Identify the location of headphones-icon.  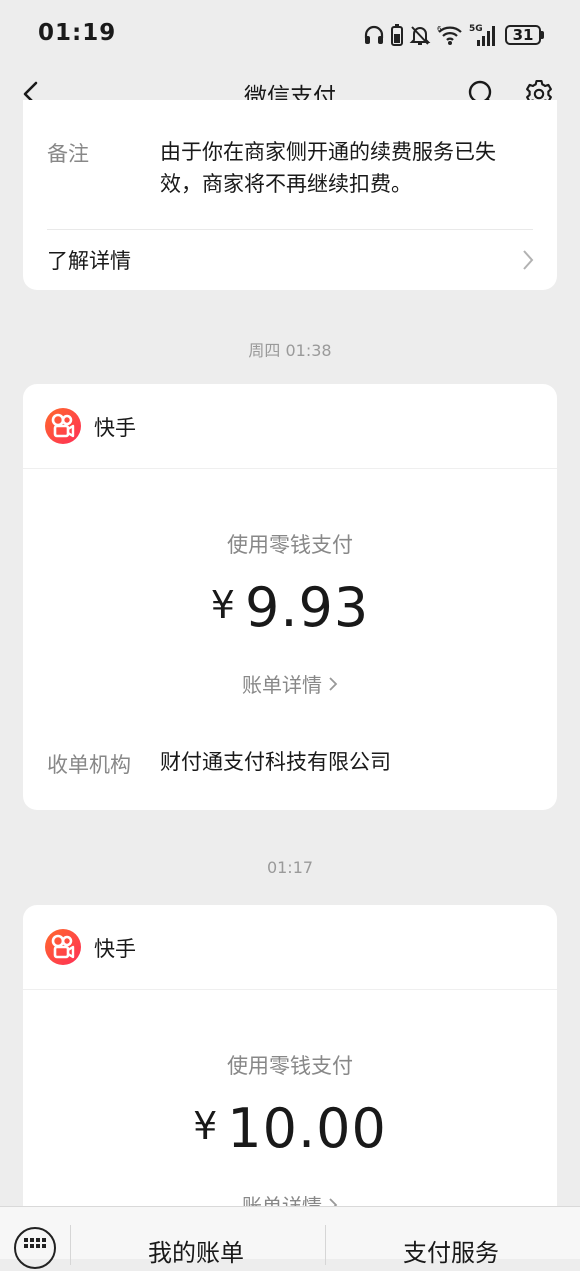
(374, 34).